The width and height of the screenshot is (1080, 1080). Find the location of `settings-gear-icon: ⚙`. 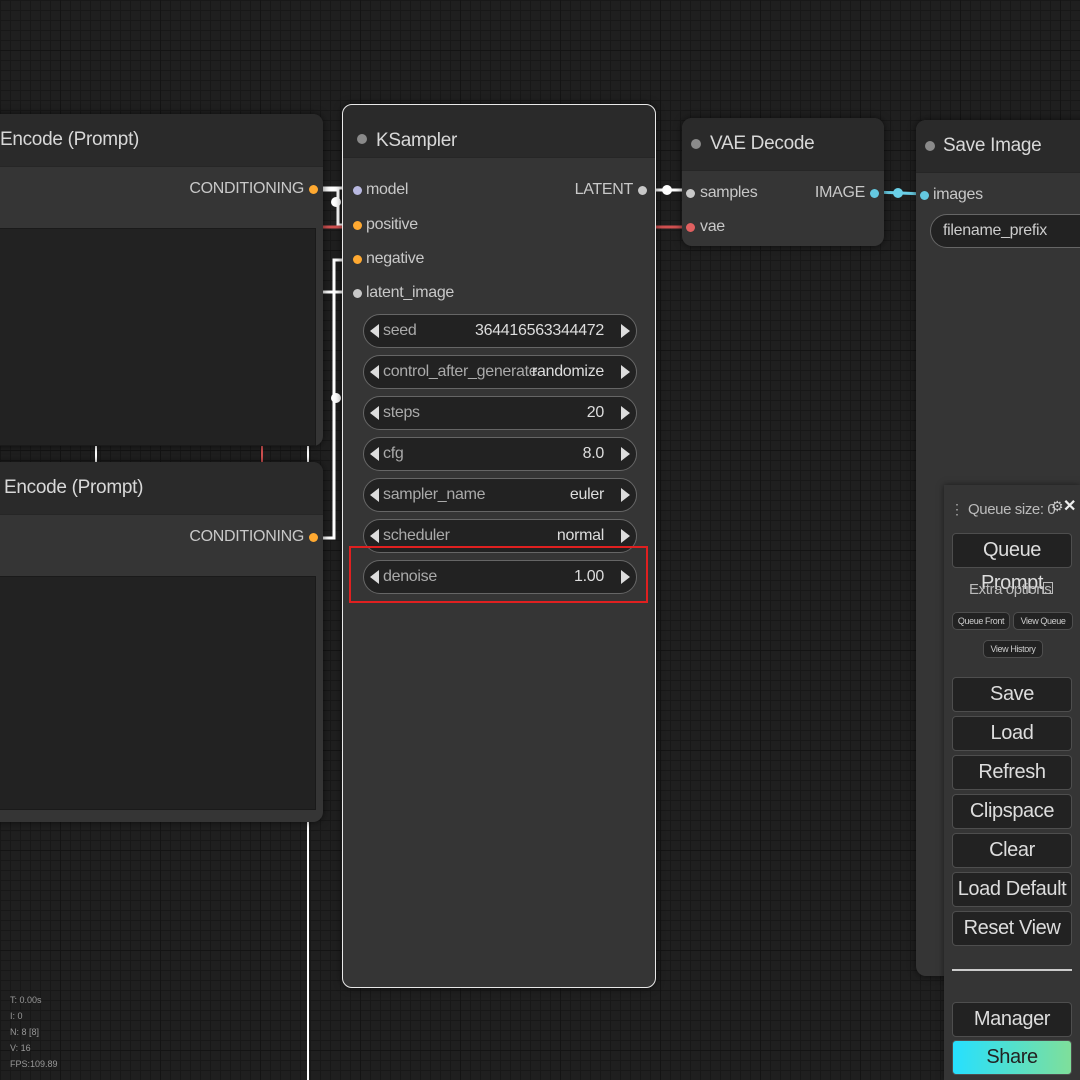

settings-gear-icon: ⚙ is located at coordinates (1057, 506).